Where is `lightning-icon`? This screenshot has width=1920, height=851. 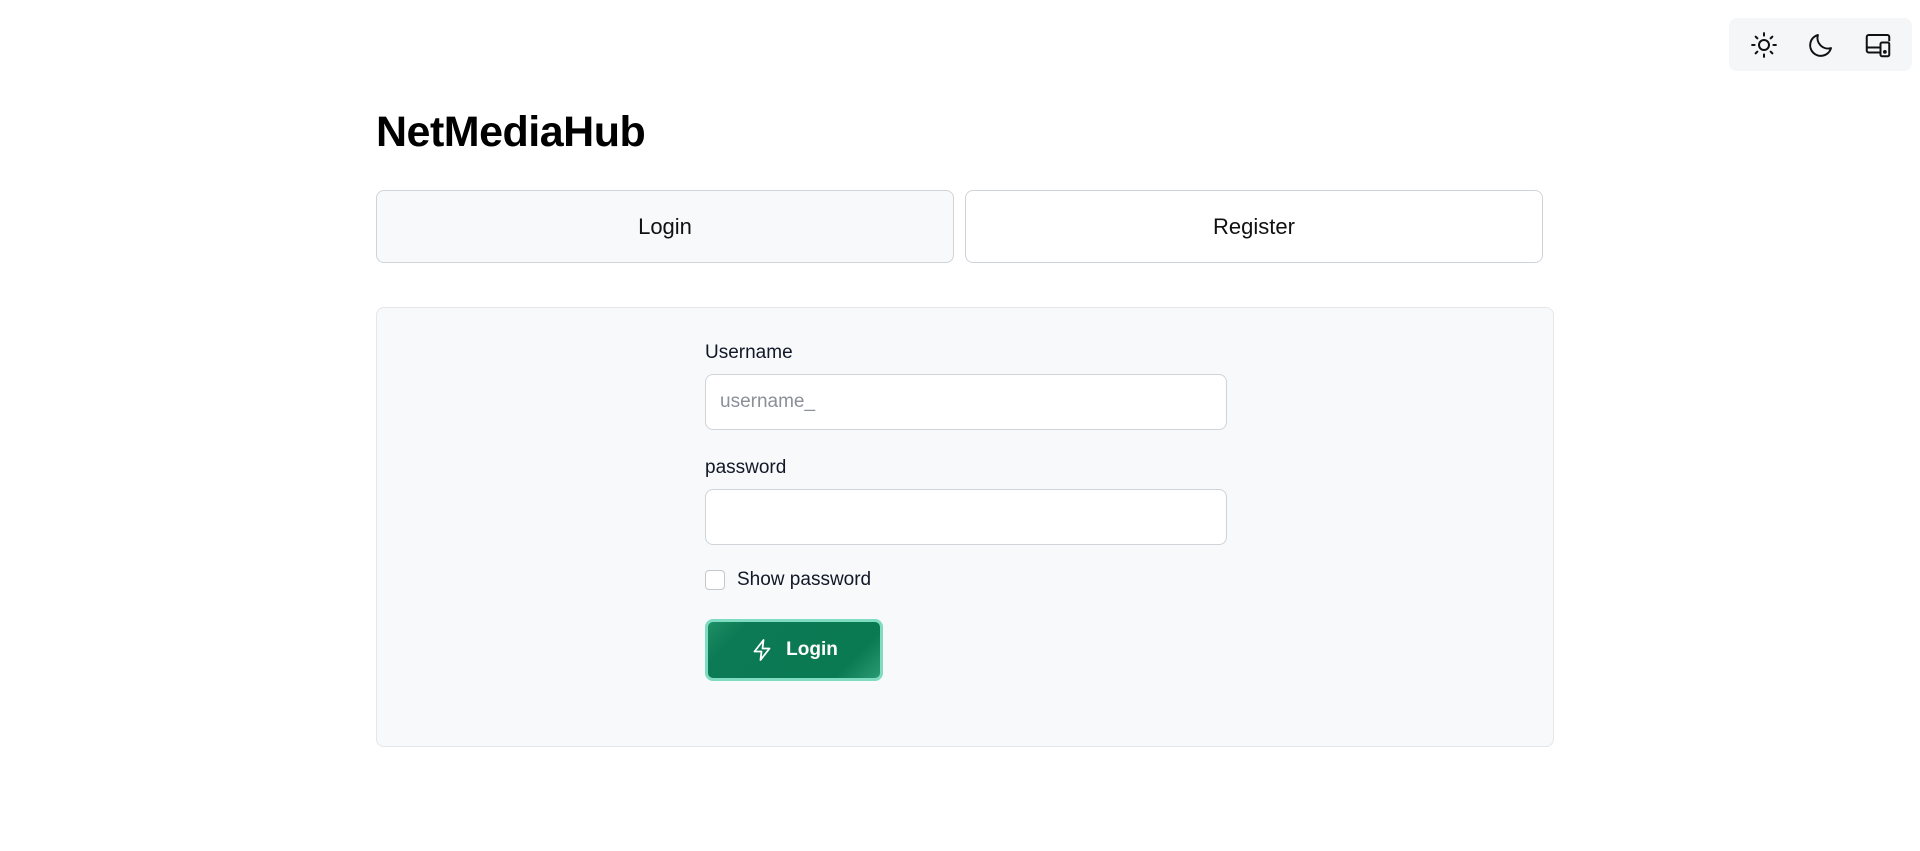
lightning-icon is located at coordinates (762, 650).